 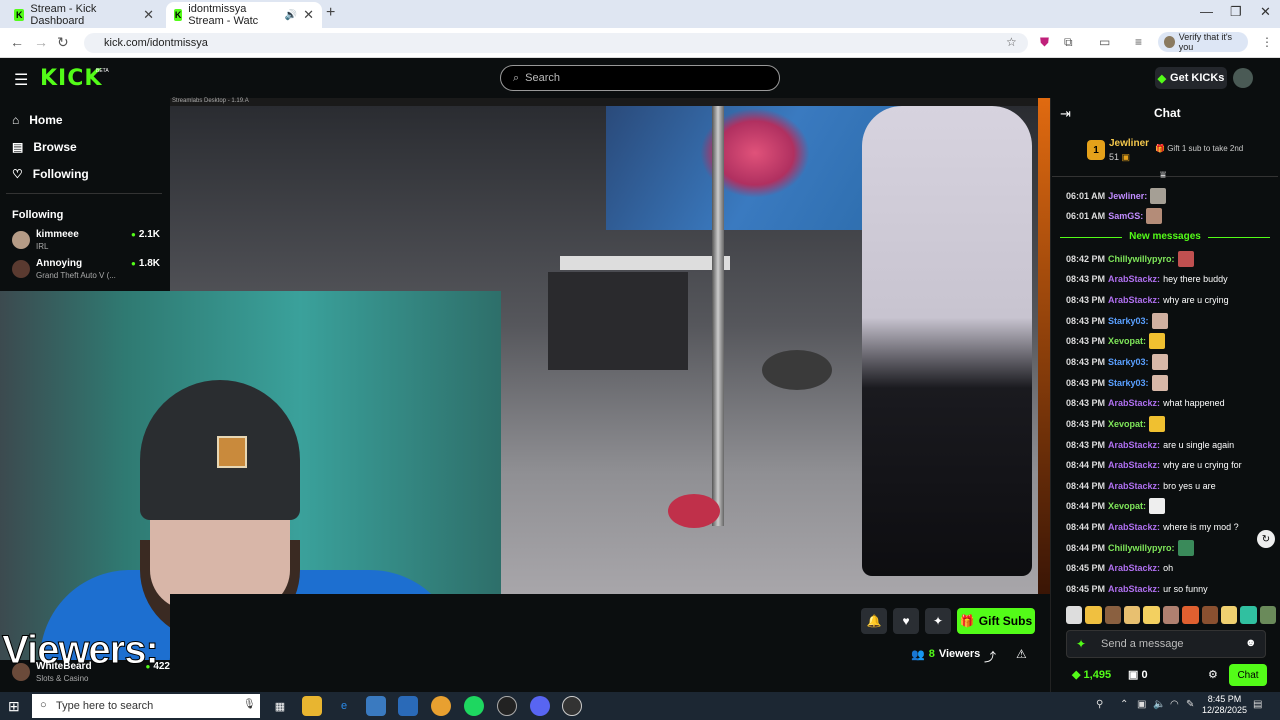 I want to click on chat-message: 08:42 PM Chillywillypyro:, so click(x=1130, y=259).